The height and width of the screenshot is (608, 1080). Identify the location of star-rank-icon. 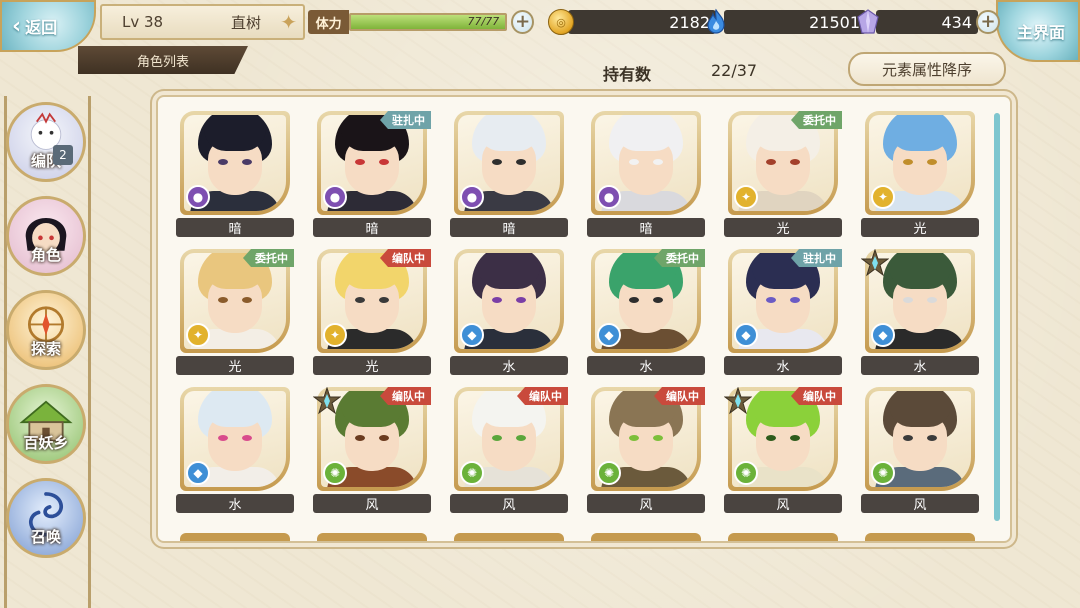
(875, 263).